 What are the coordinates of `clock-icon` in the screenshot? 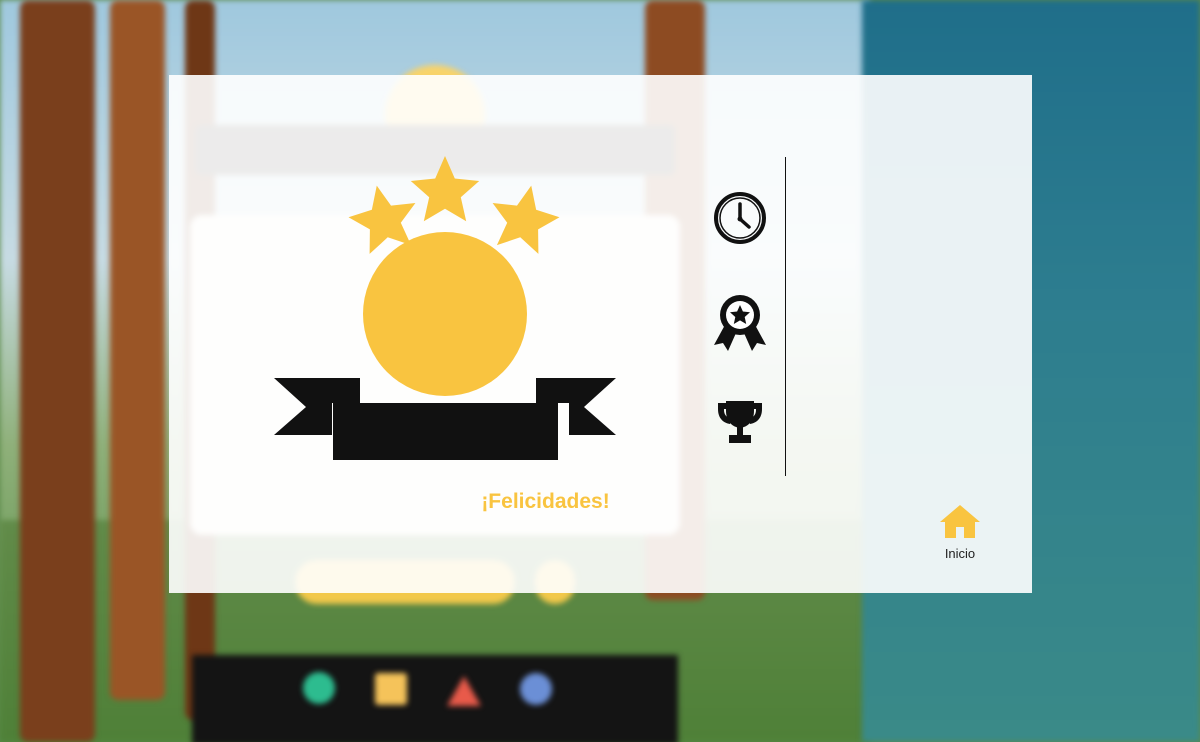 It's located at (740, 218).